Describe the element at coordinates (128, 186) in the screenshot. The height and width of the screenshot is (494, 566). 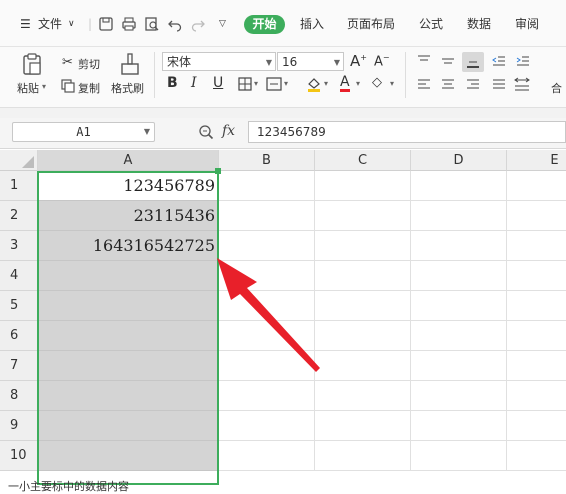
I see `active-cell: 123456789` at that location.